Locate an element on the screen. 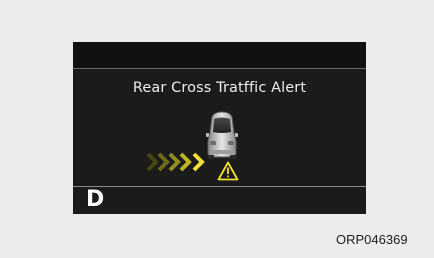  approaching-chevrons-icon is located at coordinates (175, 162).